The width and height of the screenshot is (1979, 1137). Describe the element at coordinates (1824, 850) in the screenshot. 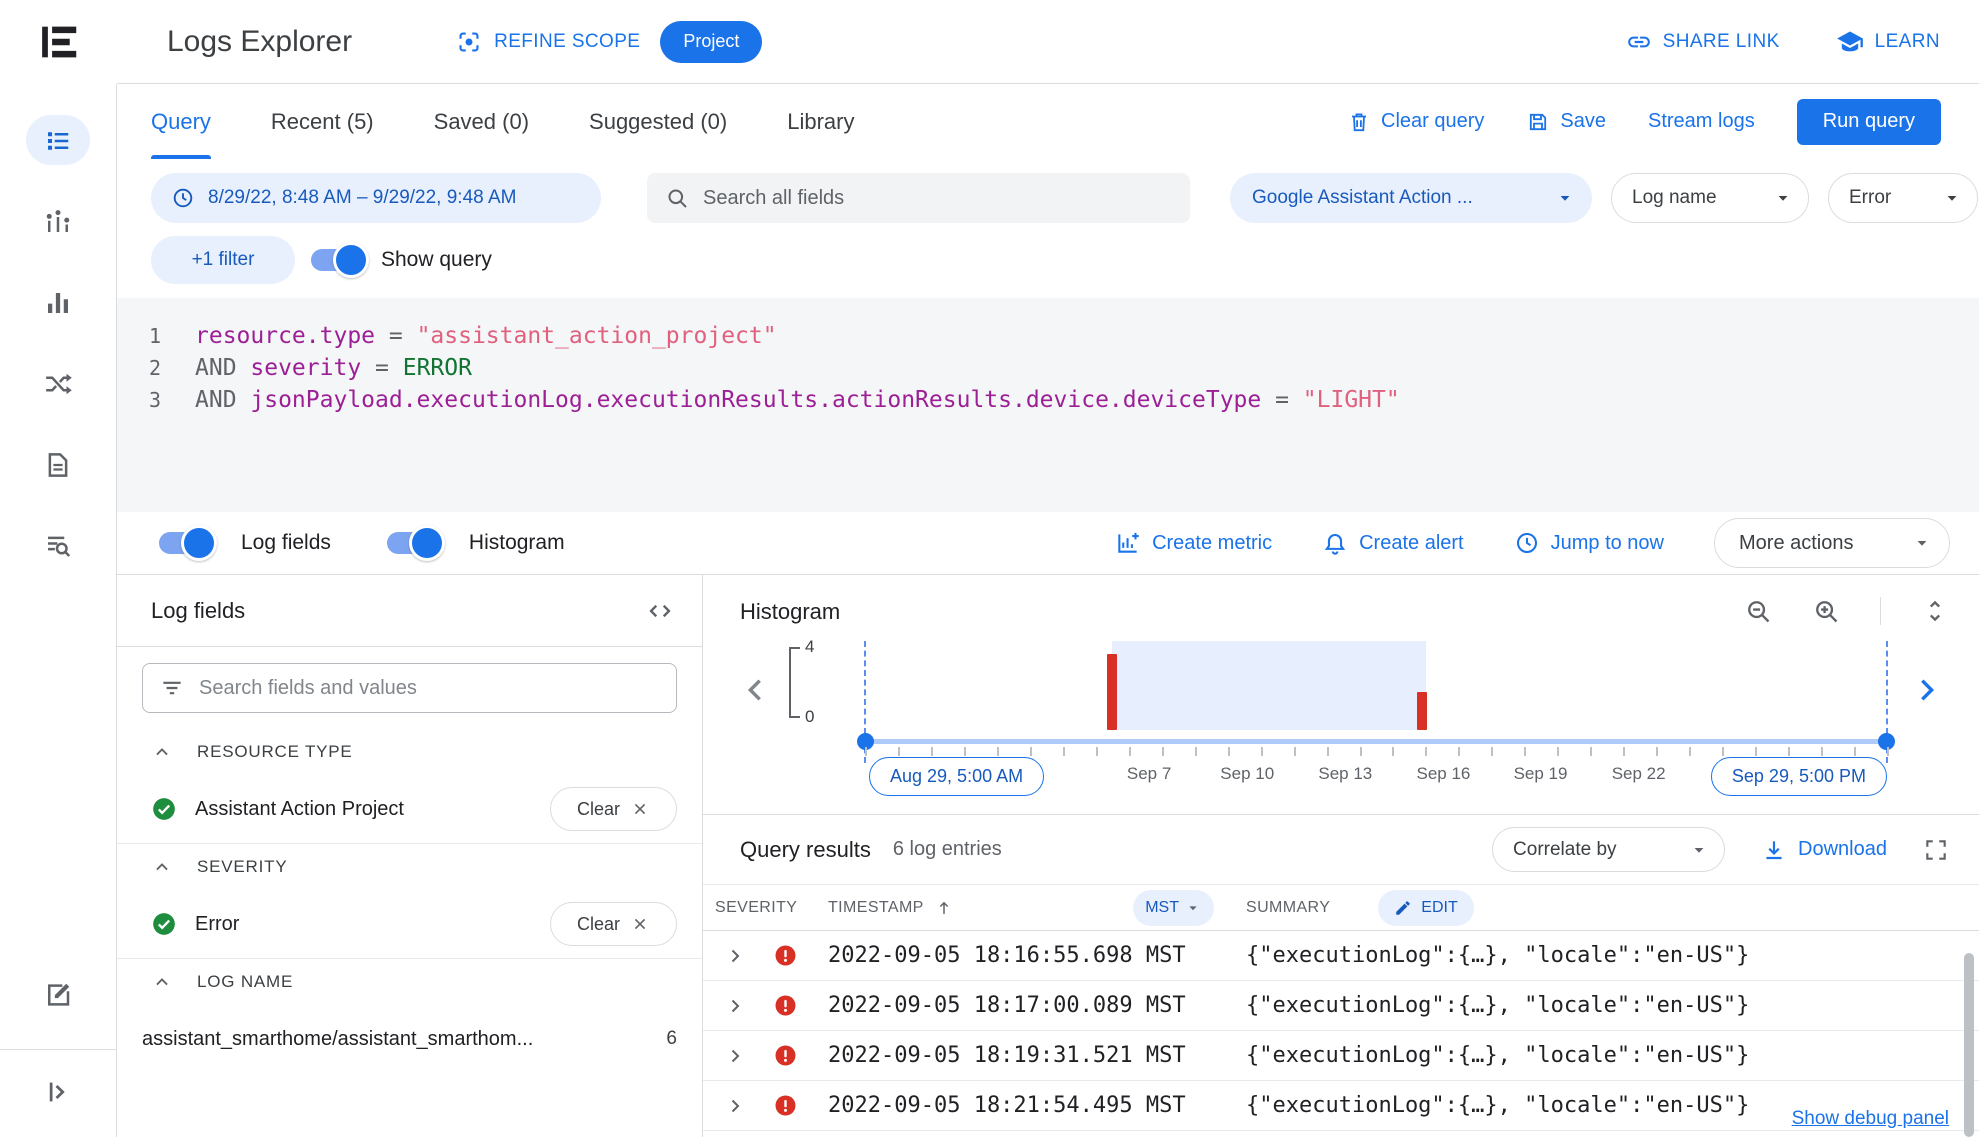

I see `download-button: Download` at that location.